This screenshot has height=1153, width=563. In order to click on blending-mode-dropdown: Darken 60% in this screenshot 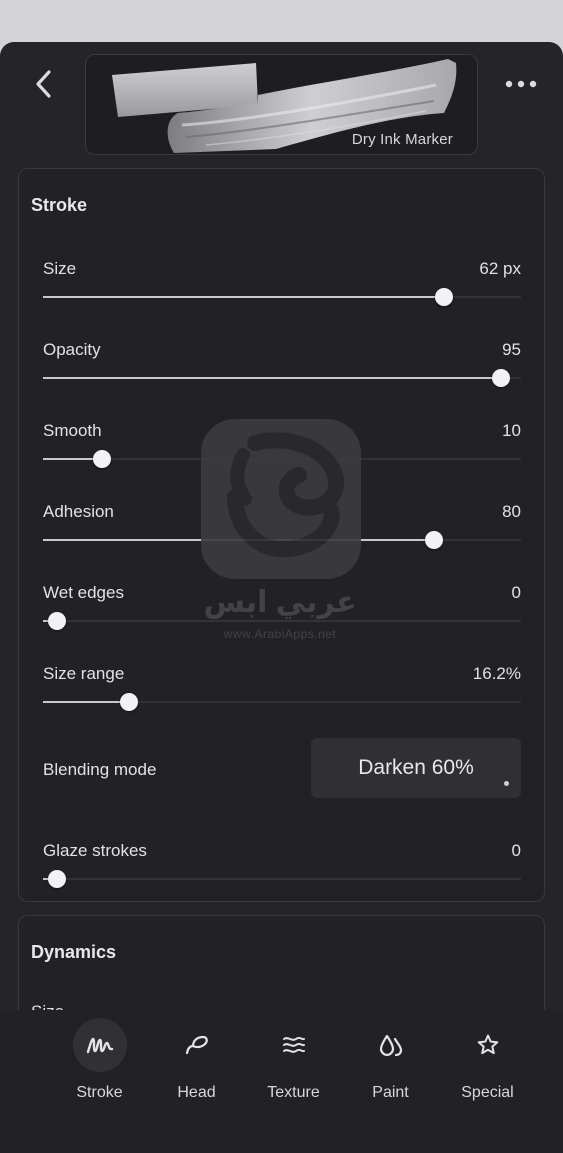, I will do `click(416, 768)`.